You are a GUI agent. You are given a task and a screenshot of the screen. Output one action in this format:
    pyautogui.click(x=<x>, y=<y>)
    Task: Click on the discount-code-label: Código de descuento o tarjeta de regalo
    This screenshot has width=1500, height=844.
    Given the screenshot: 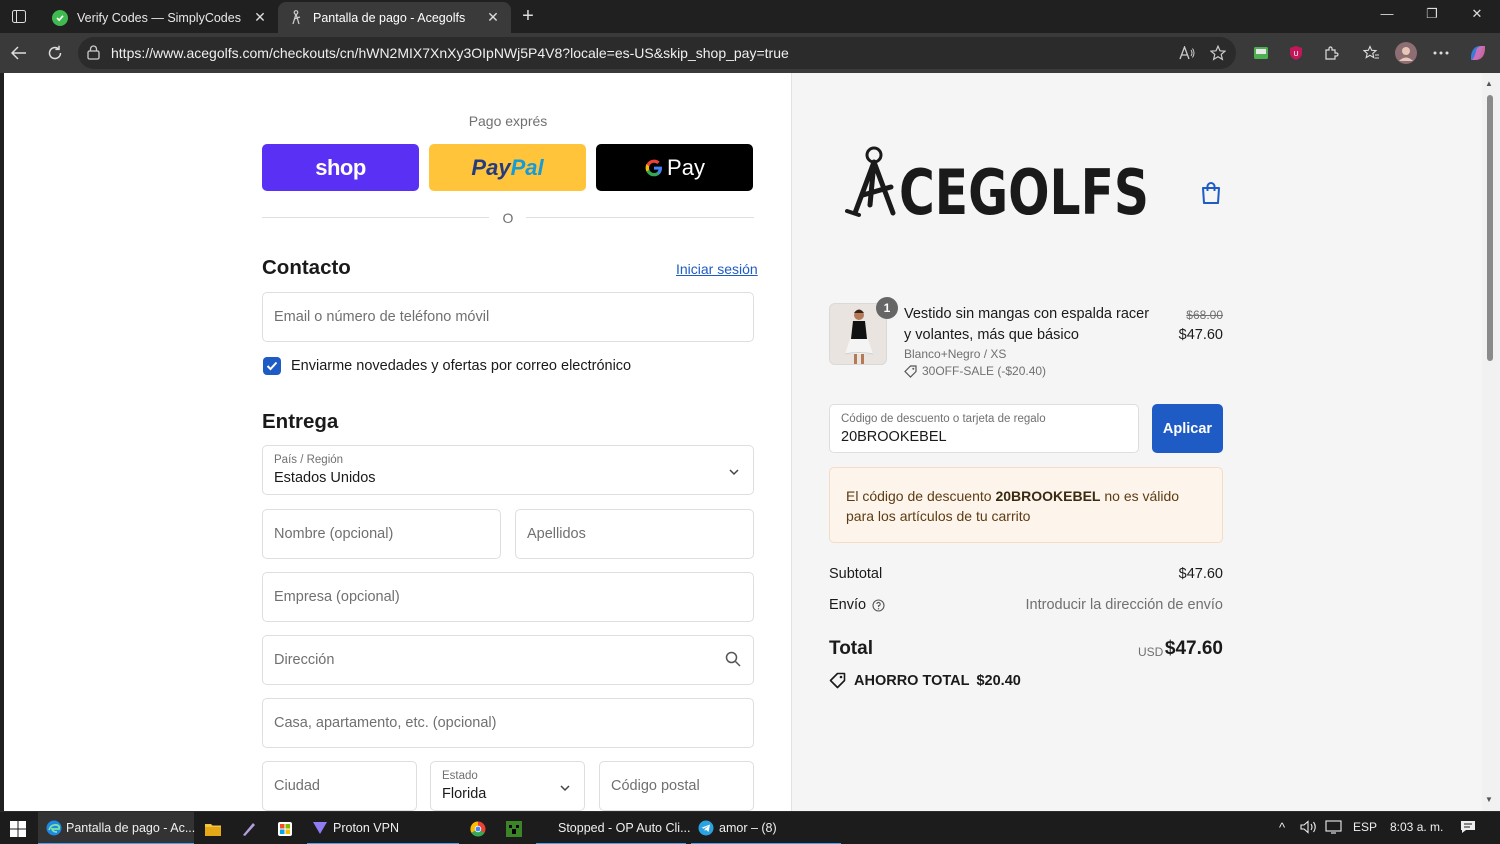 What is the action you would take?
    pyautogui.click(x=943, y=419)
    